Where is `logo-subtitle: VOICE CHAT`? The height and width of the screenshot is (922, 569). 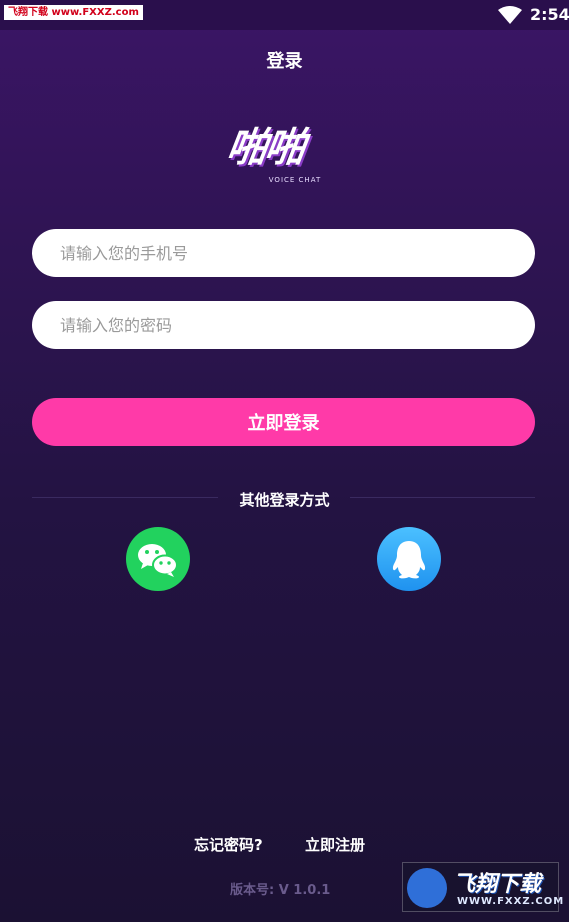
logo-subtitle: VOICE CHAT is located at coordinates (295, 180).